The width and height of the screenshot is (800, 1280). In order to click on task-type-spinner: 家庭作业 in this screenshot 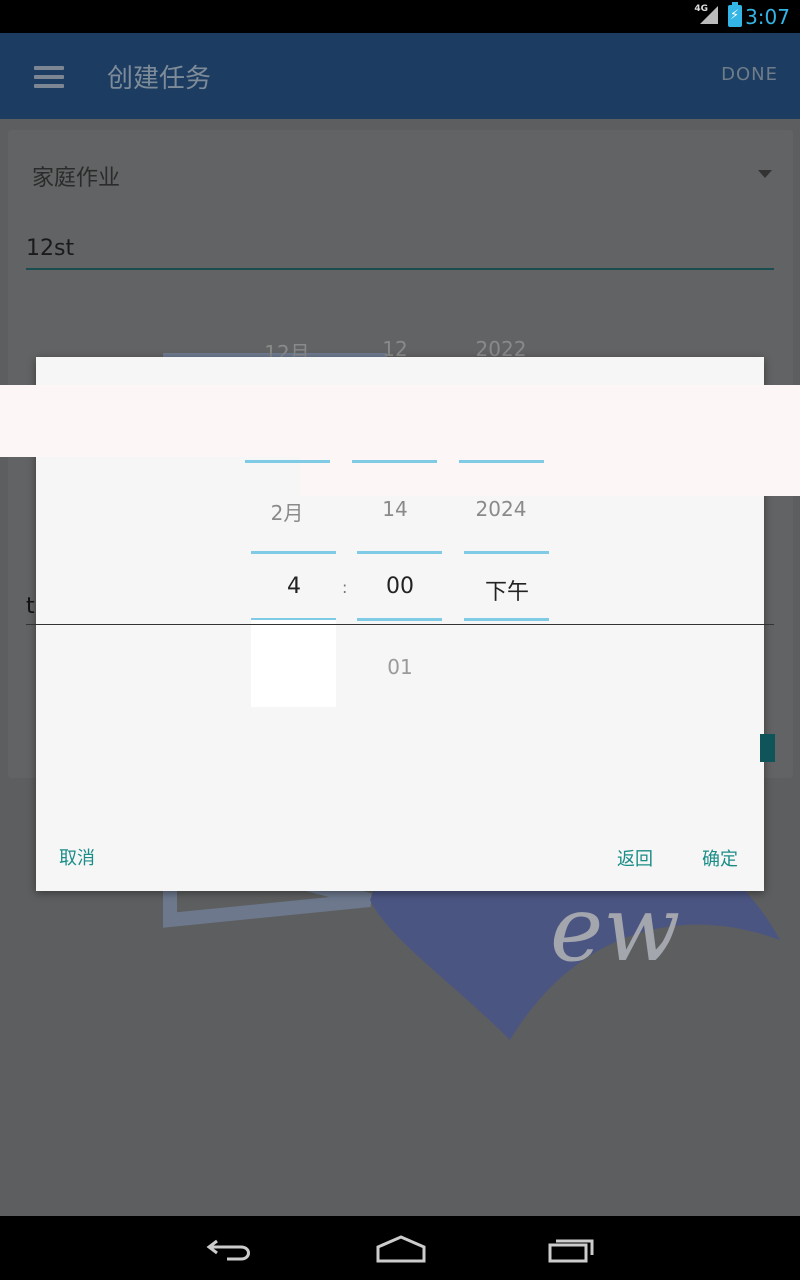, I will do `click(76, 176)`.